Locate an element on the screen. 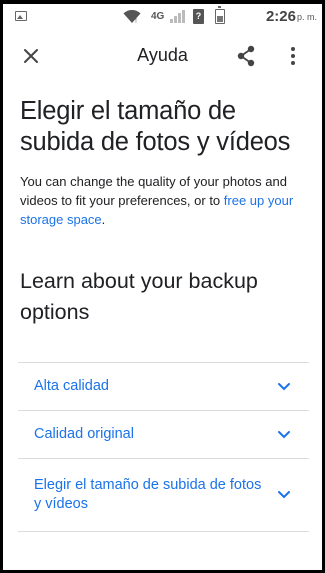 The height and width of the screenshot is (573, 325). accordion-item-label: Calidad original is located at coordinates (84, 434).